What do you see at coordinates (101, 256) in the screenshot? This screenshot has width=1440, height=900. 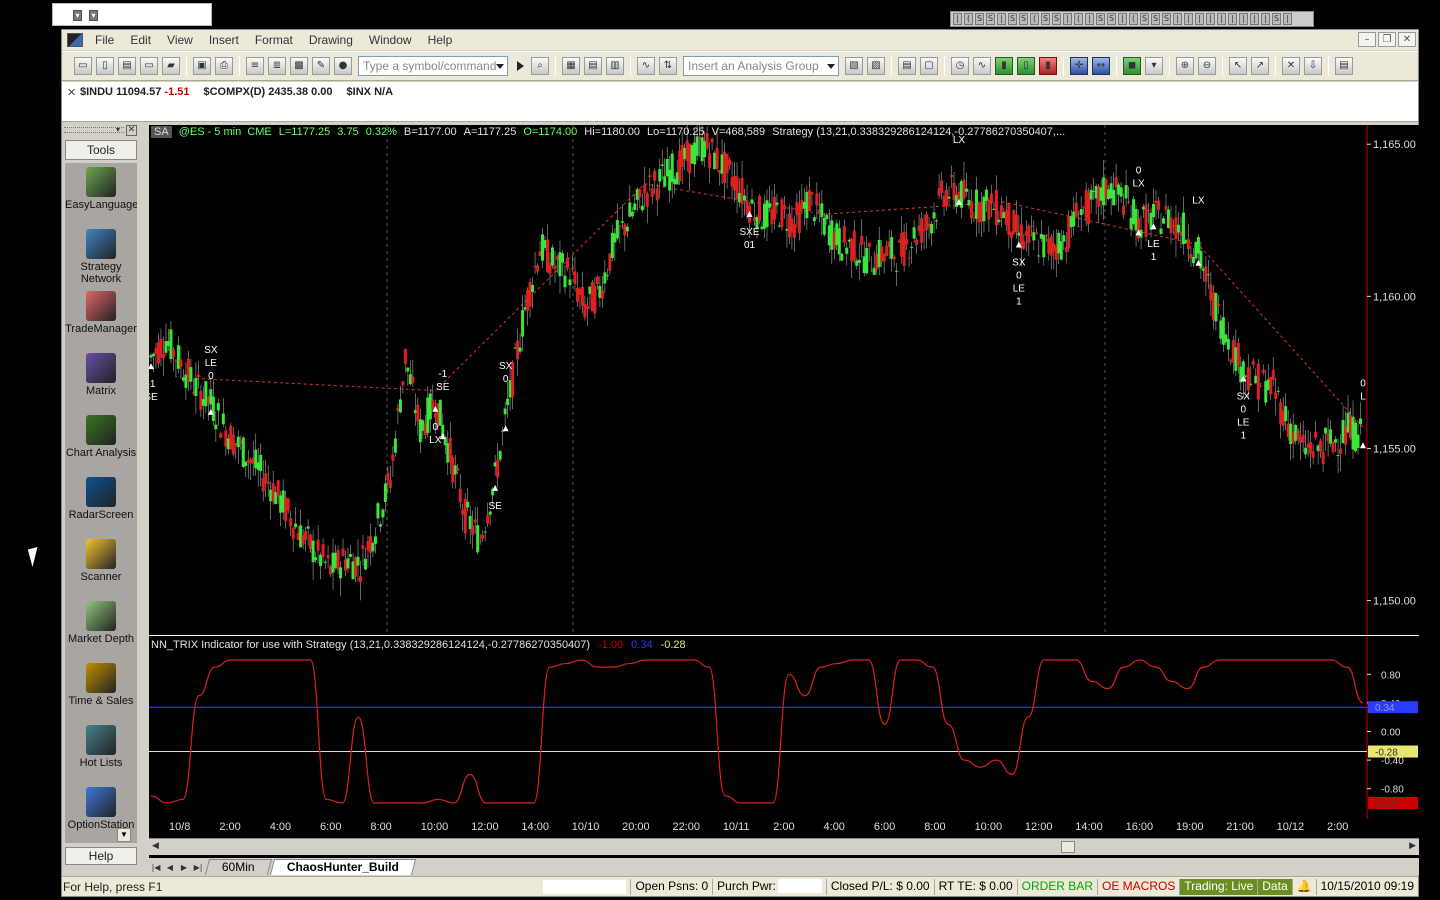 I see `tool-item: Strategy Network` at bounding box center [101, 256].